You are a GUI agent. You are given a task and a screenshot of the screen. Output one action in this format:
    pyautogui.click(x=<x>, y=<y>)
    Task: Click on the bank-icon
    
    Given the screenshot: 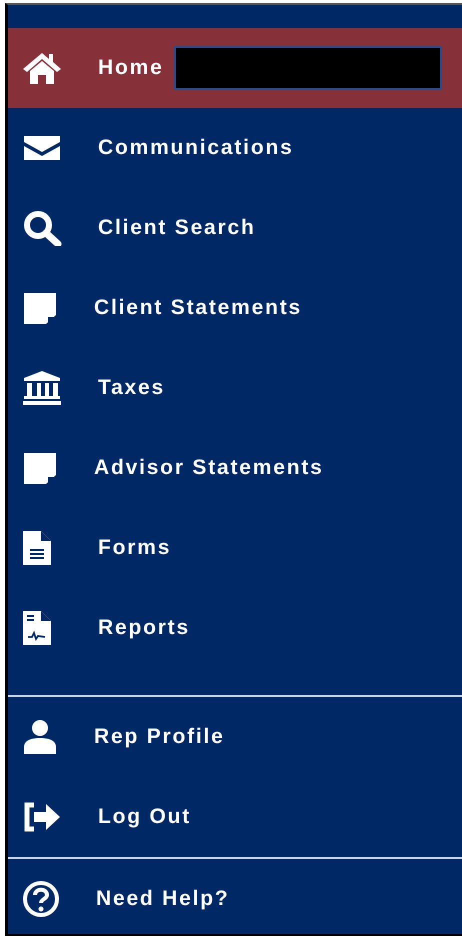 What is the action you would take?
    pyautogui.click(x=42, y=388)
    